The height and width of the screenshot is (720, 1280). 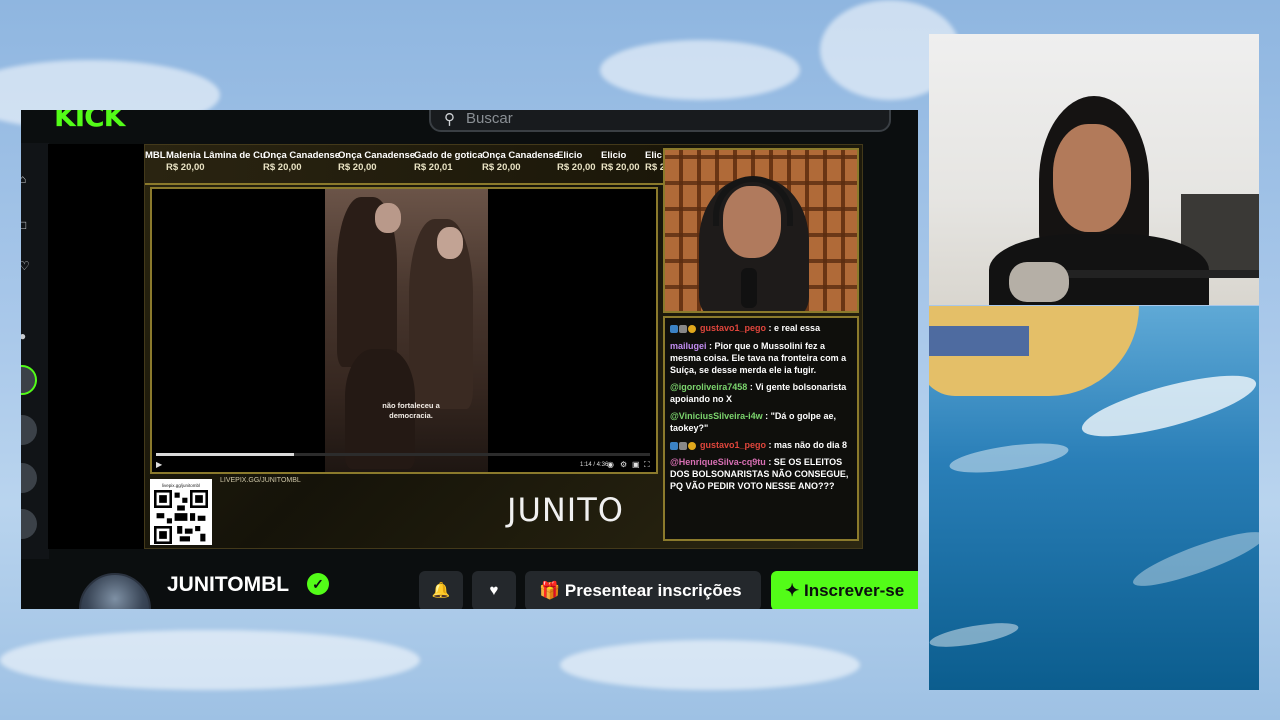 I want to click on historical-photo: não fortaleceu a democracia., so click(x=406, y=330).